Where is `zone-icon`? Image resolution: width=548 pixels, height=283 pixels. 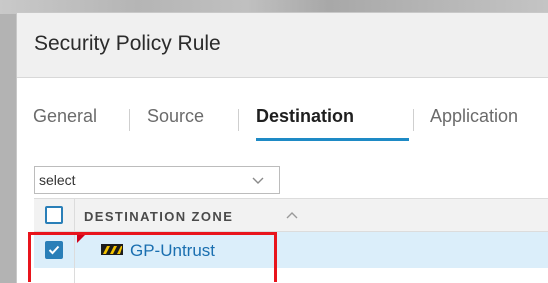 zone-icon is located at coordinates (112, 249).